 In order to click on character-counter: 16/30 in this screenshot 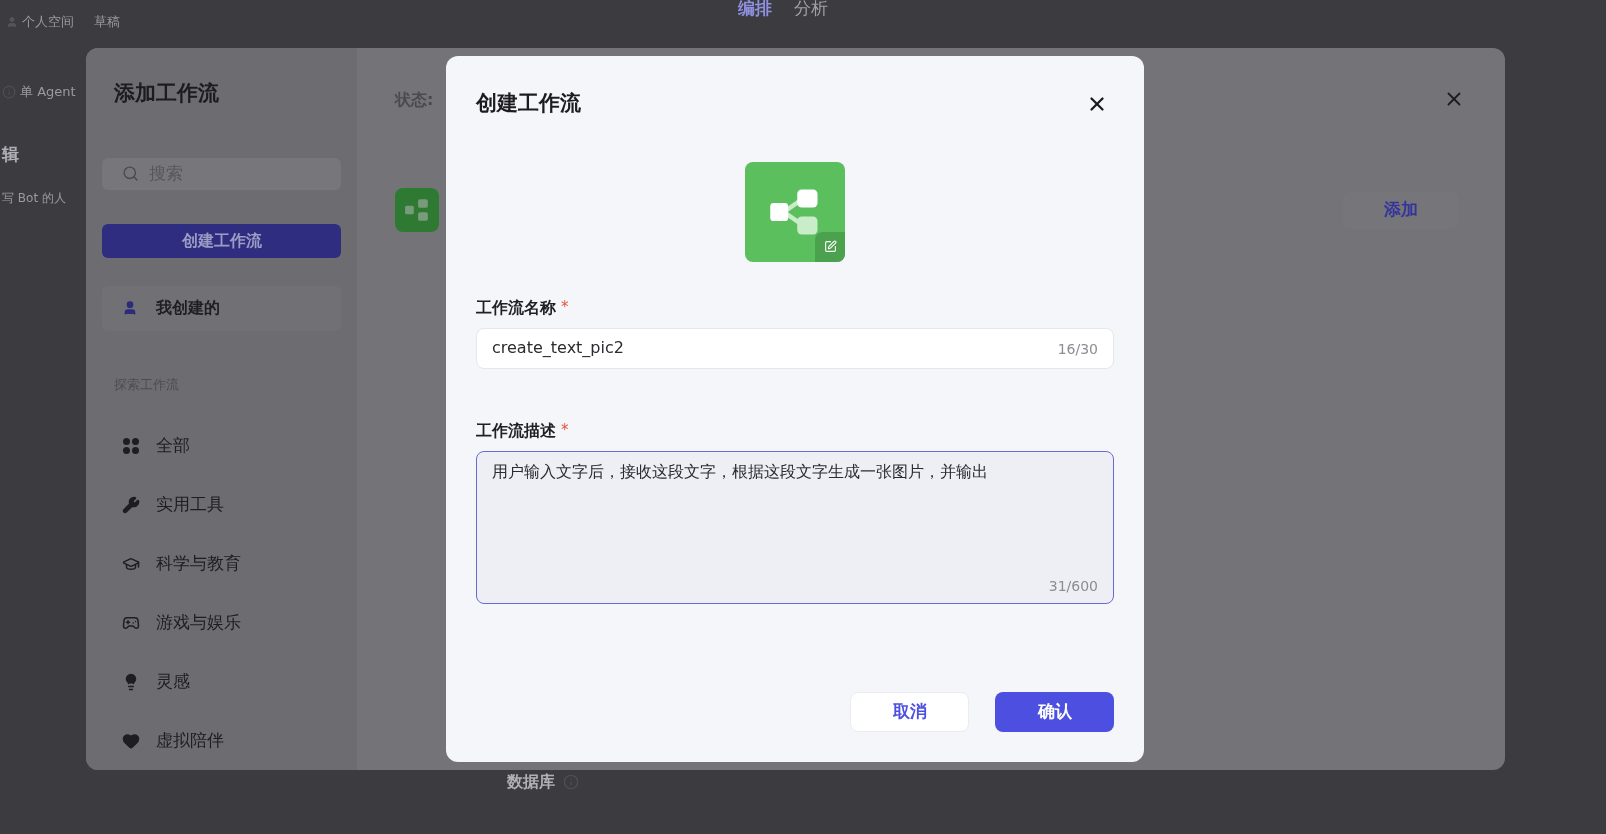, I will do `click(1077, 349)`.